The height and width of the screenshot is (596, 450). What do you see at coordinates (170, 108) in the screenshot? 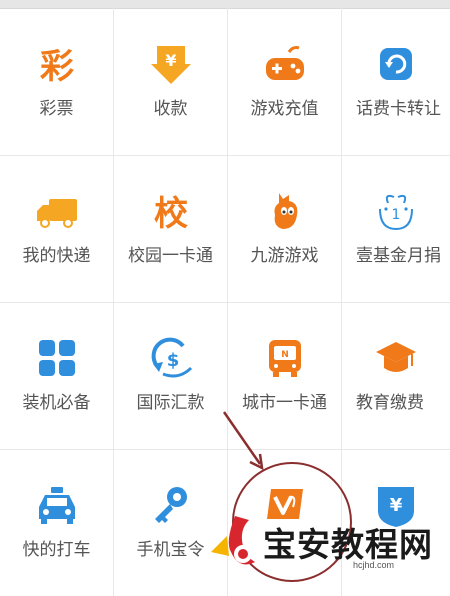
I see `grid-item-label: 收款` at bounding box center [170, 108].